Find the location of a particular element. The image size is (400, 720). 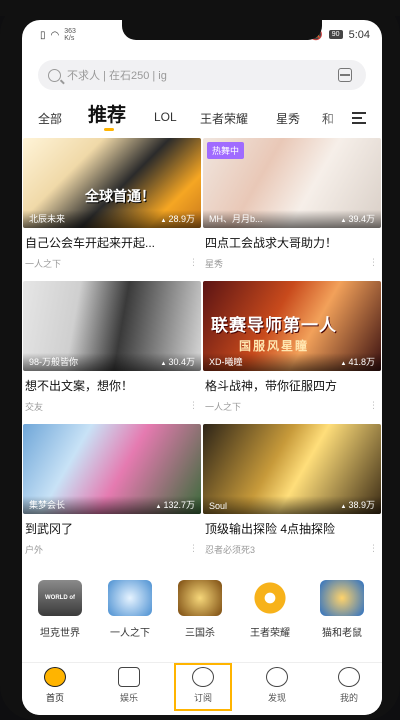

game-item: 王者荣耀 is located at coordinates (270, 609).